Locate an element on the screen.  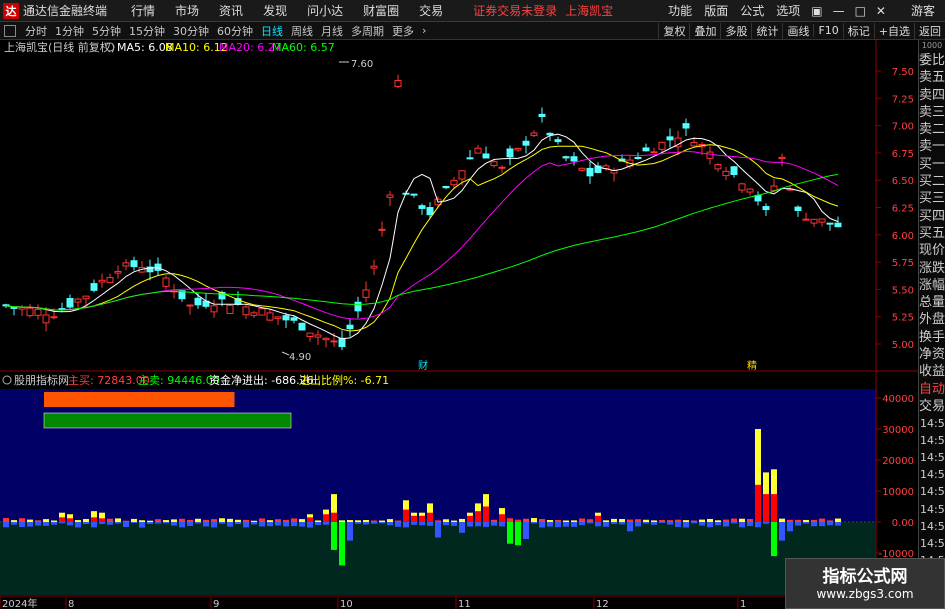
sidebar-trade: 交易 is located at coordinates (932, 406).